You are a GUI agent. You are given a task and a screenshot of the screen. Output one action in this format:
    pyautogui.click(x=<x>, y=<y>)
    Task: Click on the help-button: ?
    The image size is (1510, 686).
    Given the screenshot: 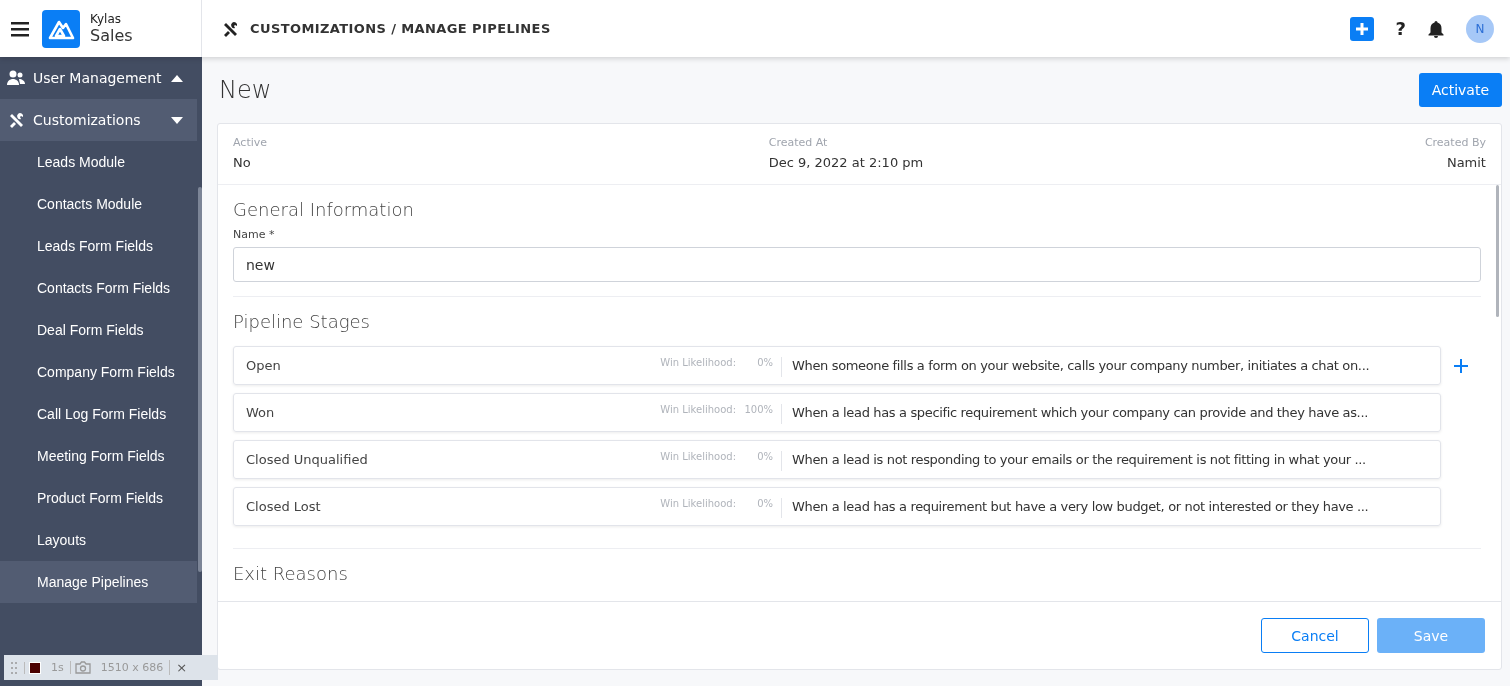 What is the action you would take?
    pyautogui.click(x=1400, y=28)
    